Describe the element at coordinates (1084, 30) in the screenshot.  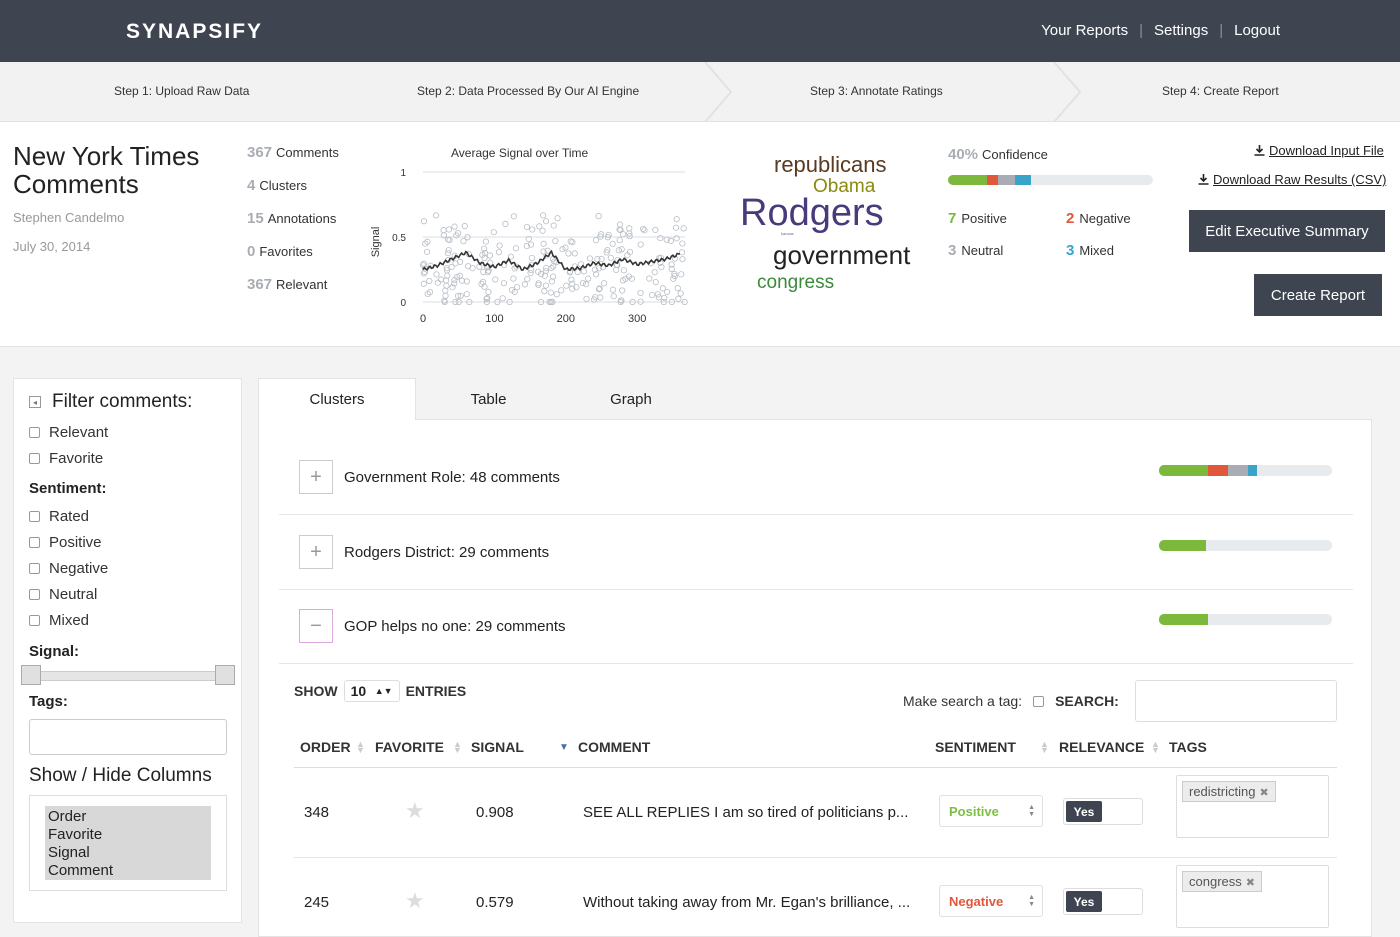
I see `nav-your-reports: Your Reports` at that location.